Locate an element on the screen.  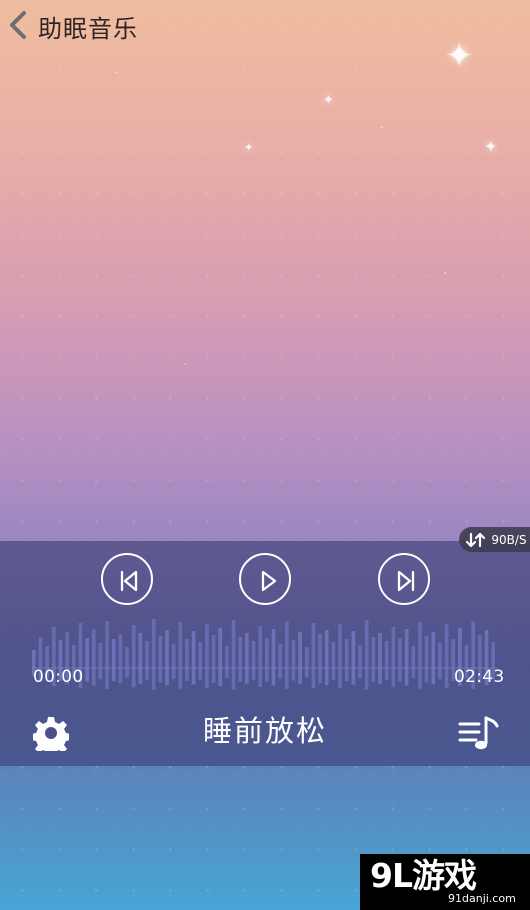
play-button is located at coordinates (265, 579).